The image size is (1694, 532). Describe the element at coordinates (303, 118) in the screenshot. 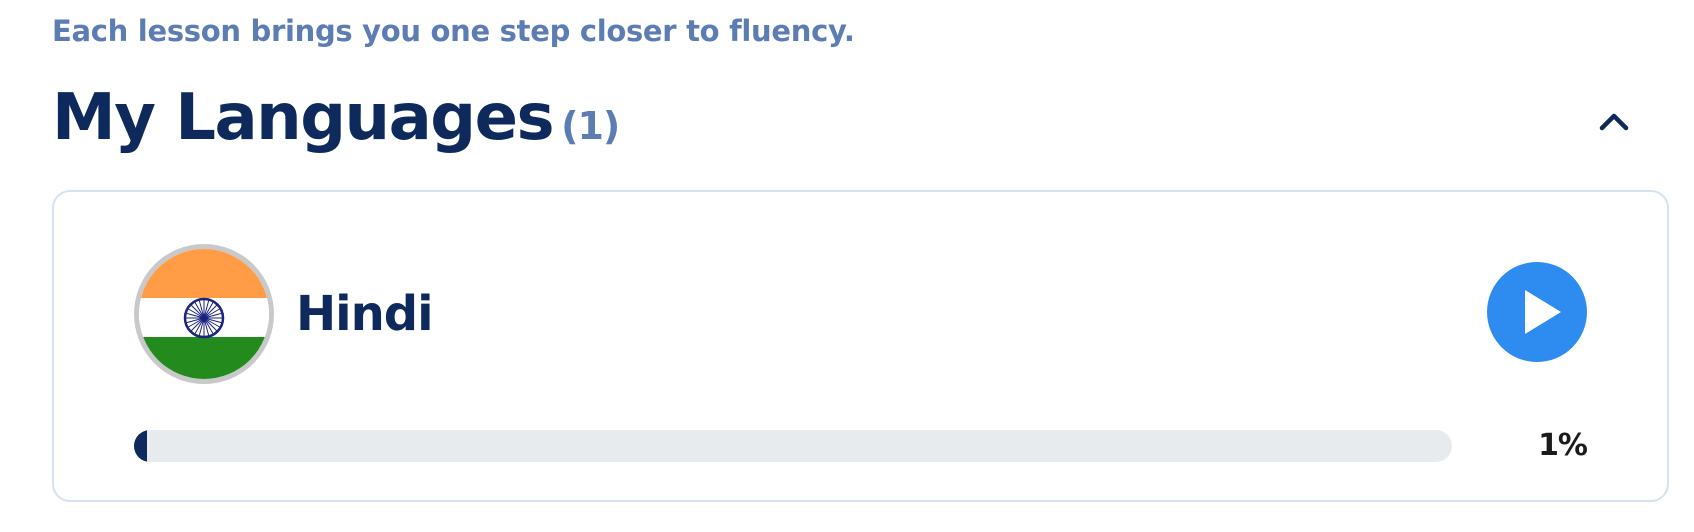

I see `section-title-text: My Languages` at that location.